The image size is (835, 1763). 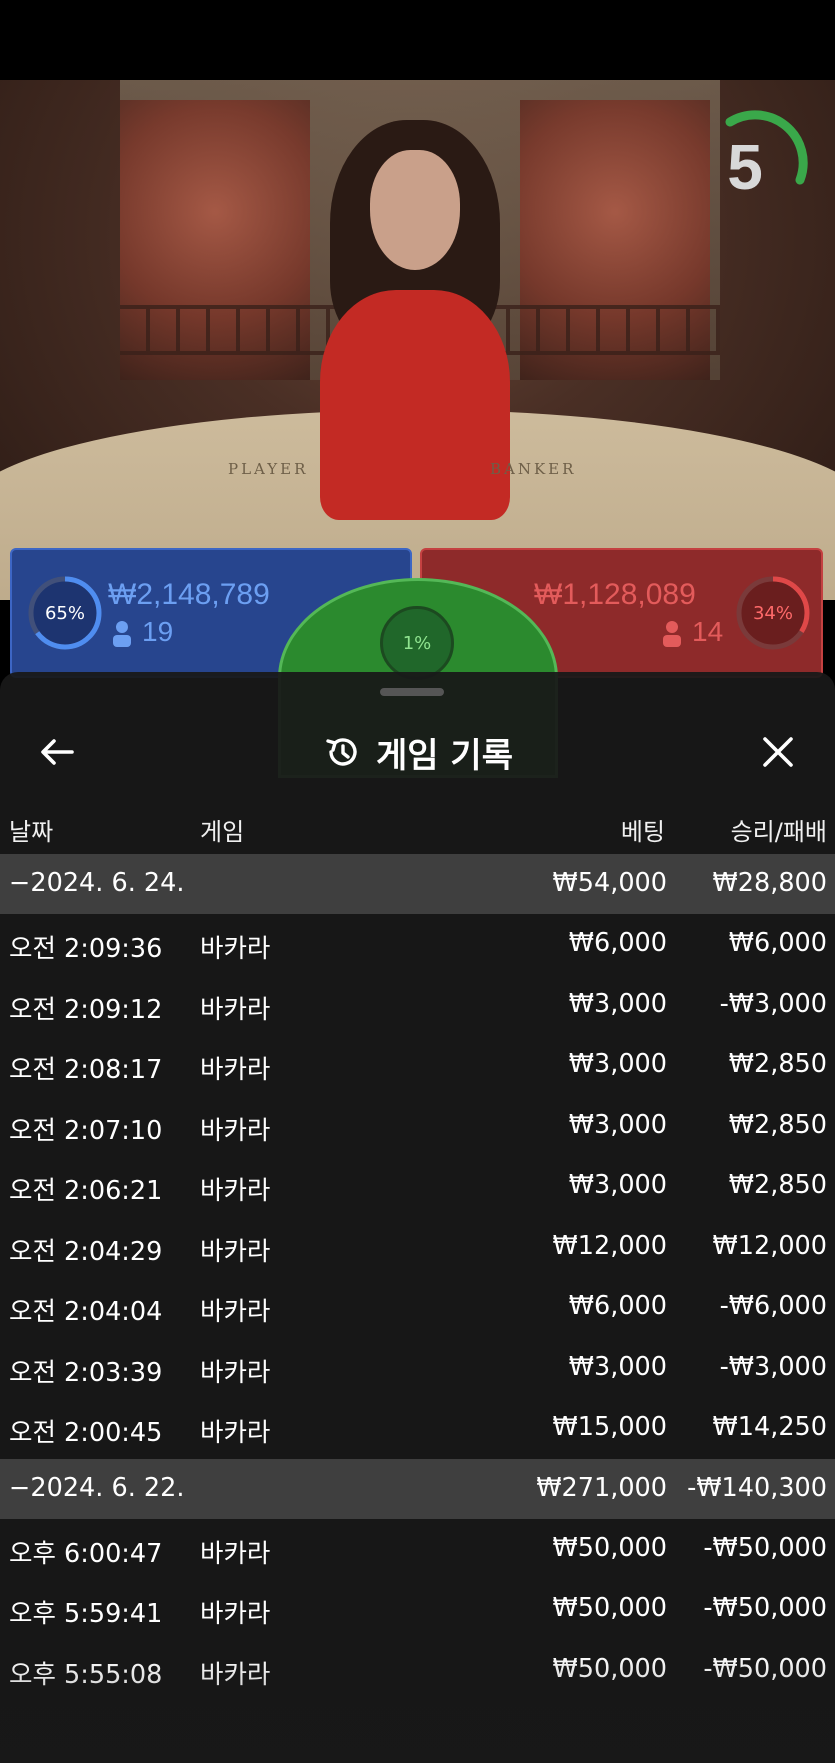 I want to click on col-game: 게임, so click(x=222, y=832).